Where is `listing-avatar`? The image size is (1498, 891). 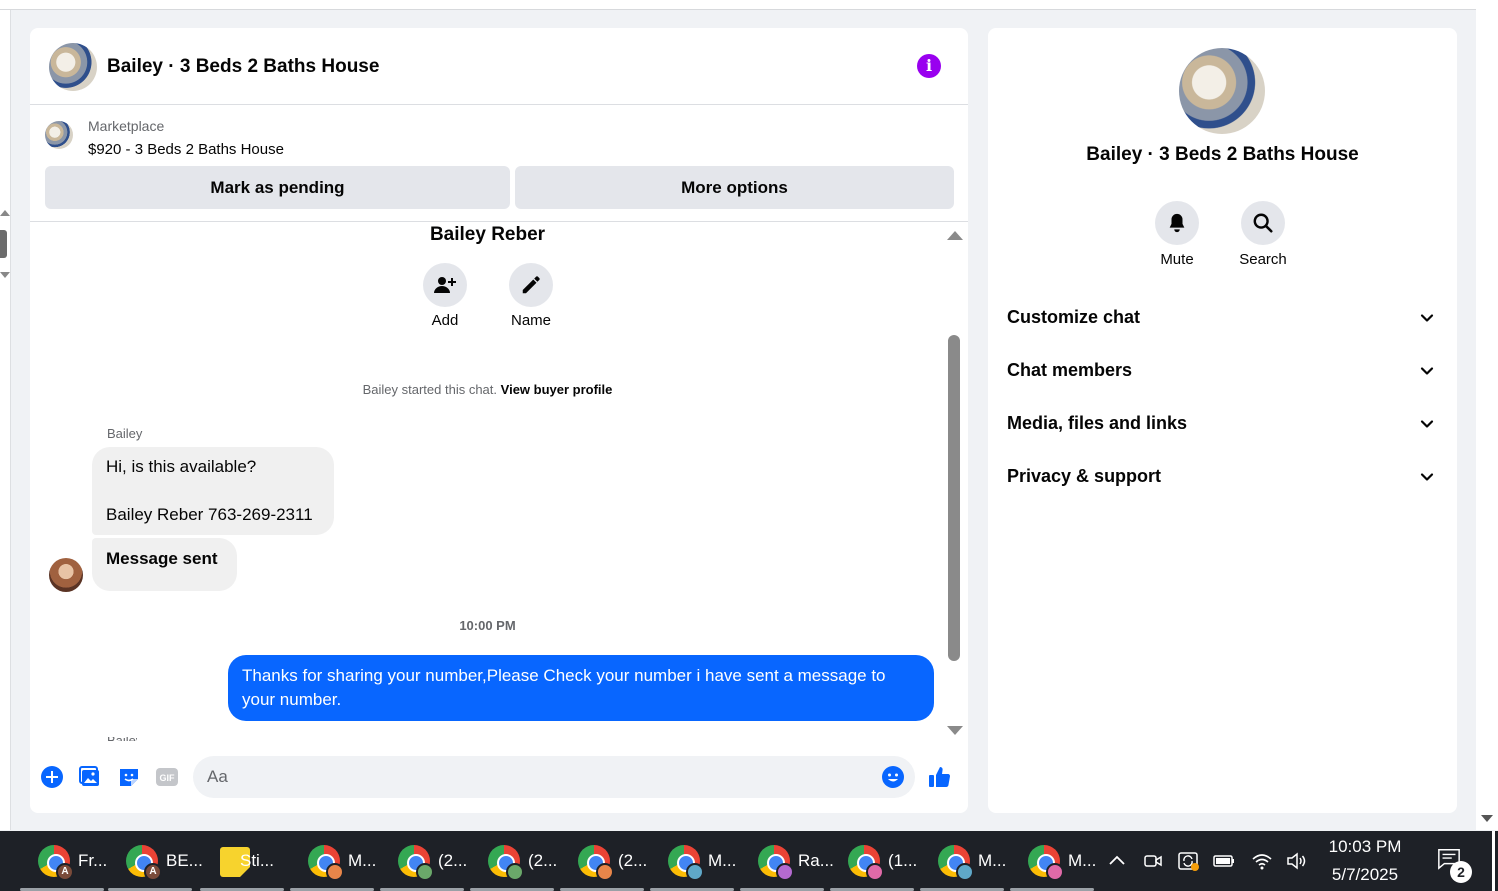
listing-avatar is located at coordinates (73, 67).